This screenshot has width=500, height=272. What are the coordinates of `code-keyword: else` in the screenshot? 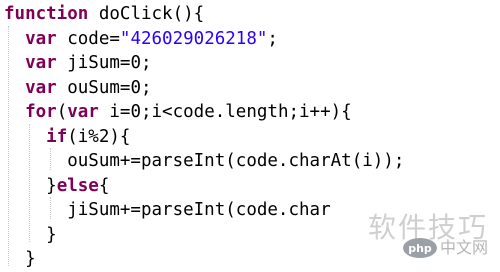 It's located at (77, 185).